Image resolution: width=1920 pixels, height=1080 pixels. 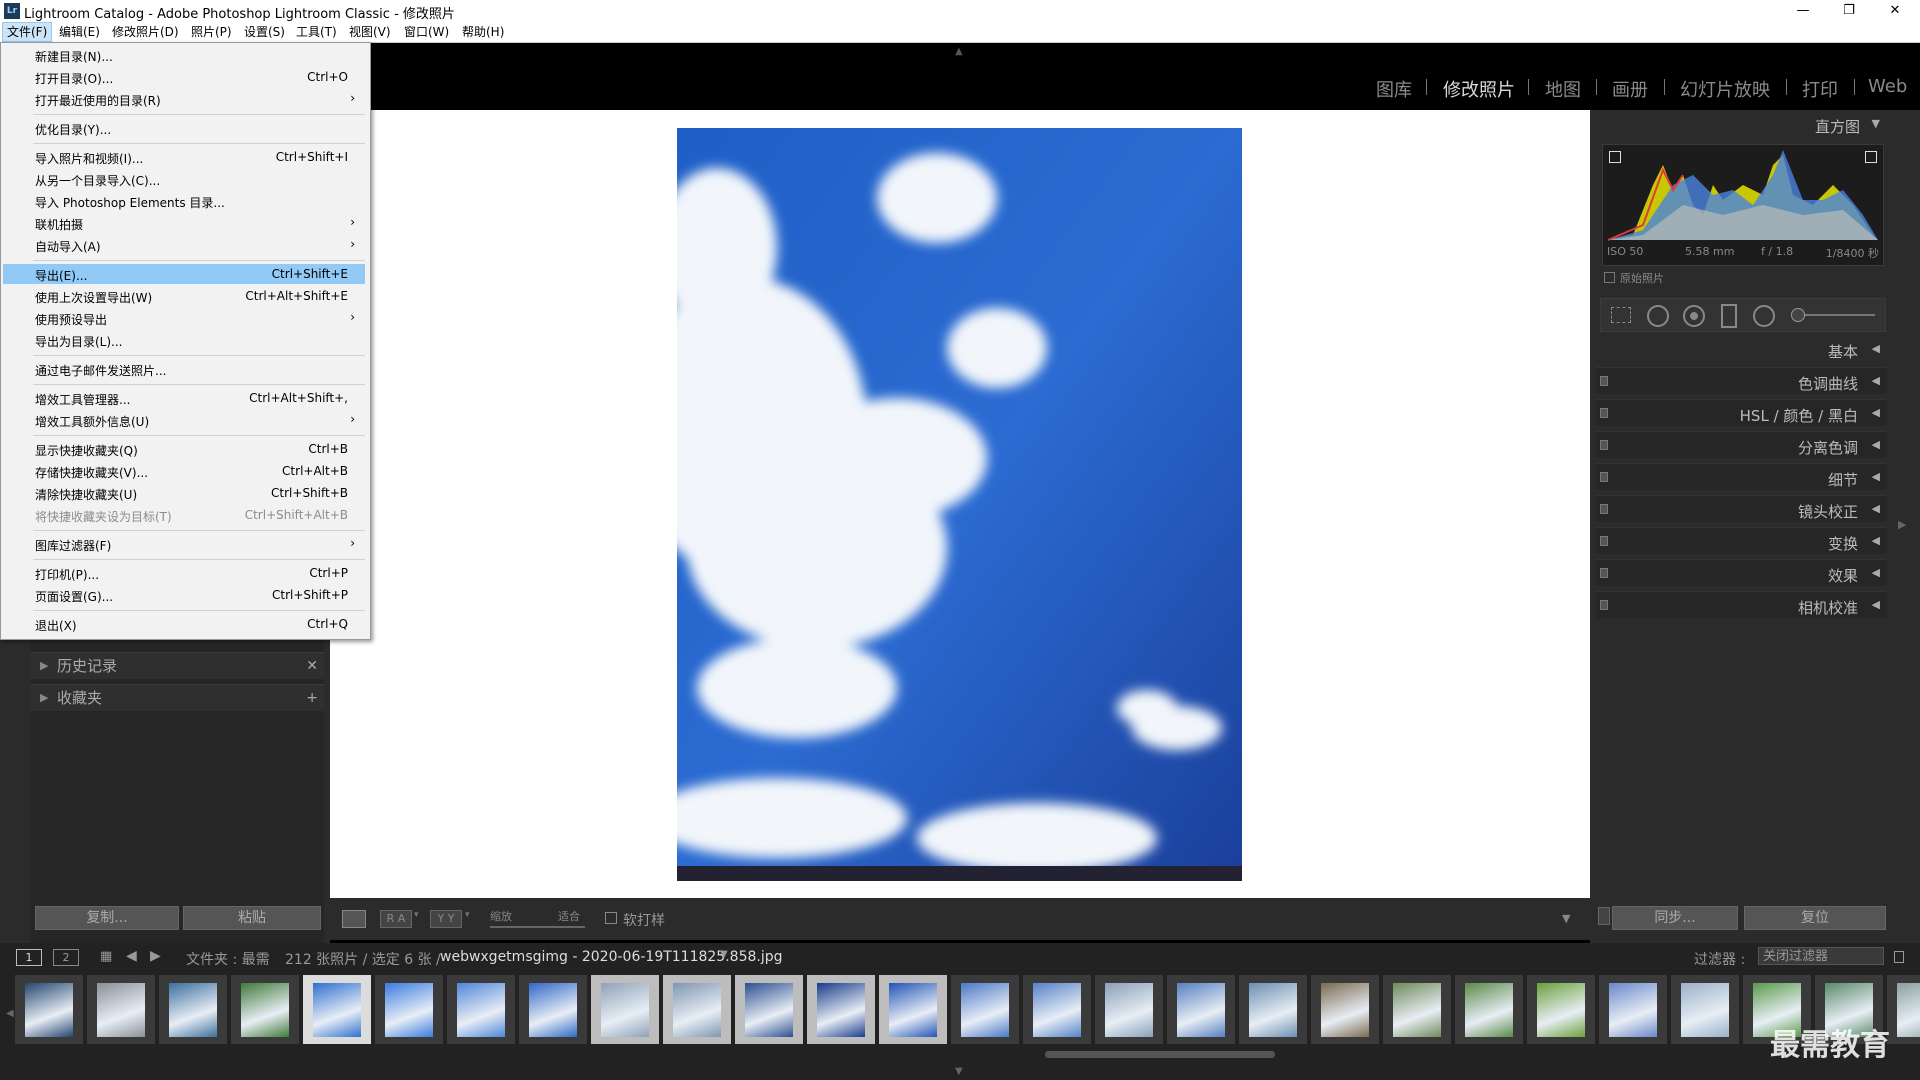 I want to click on source-label: 文件夹 : 最需, so click(x=228, y=959).